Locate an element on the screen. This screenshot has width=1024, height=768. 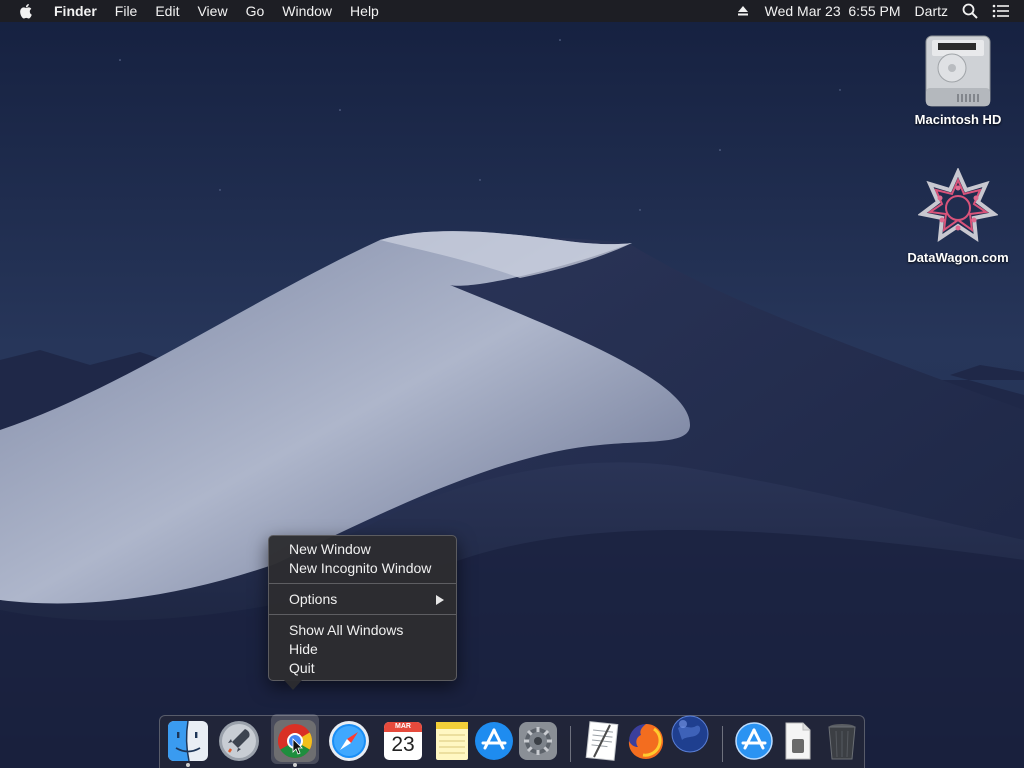
dock-item-notes is located at coordinates (452, 741).